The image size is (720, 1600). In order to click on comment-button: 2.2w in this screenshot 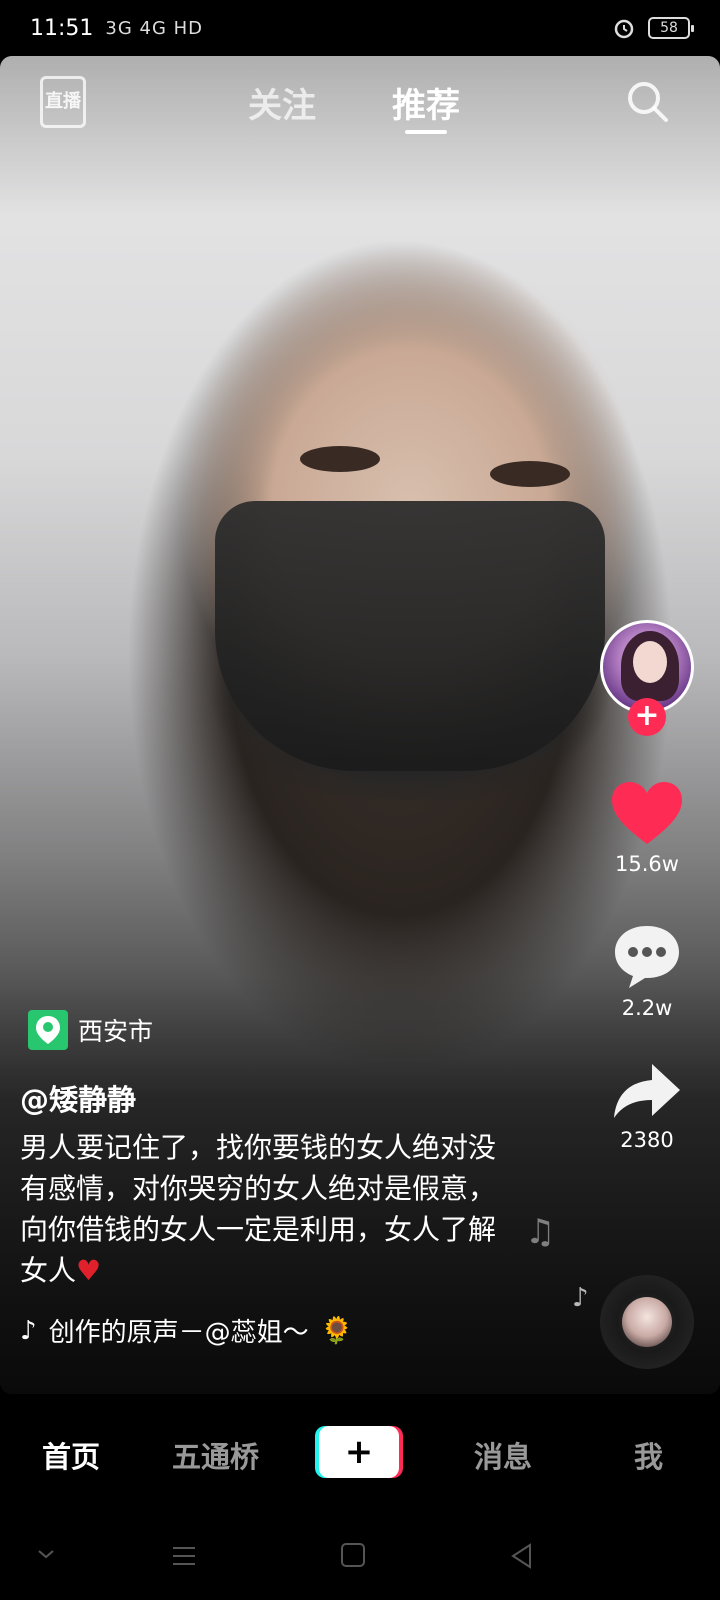, I will do `click(647, 971)`.